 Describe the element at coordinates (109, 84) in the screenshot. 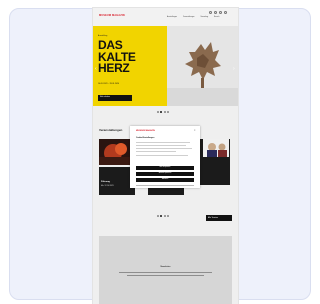

I see `hero-dates: 14.09.2023 – 28.01.2024` at that location.